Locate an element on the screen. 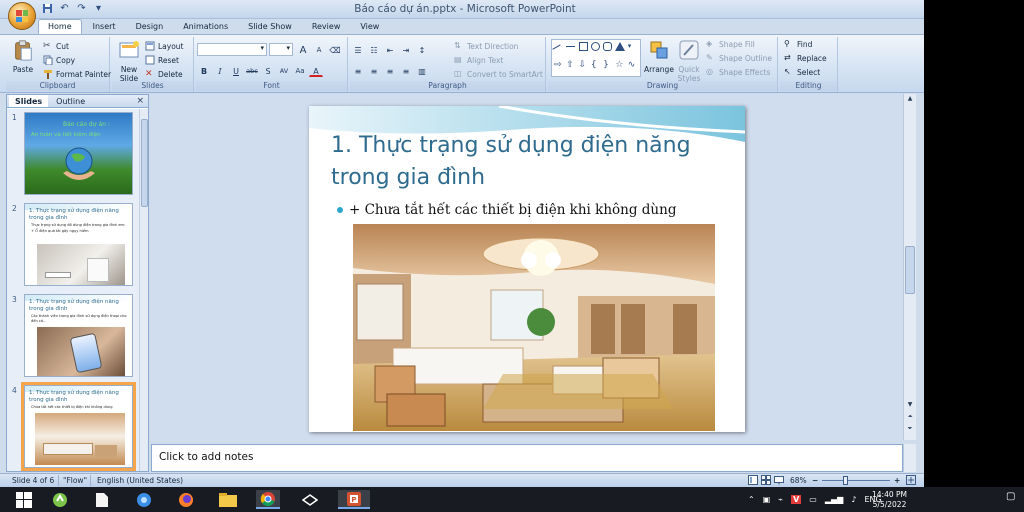 This screenshot has height=512, width=1024. more-shapes-icon: ▾ is located at coordinates (632, 46).